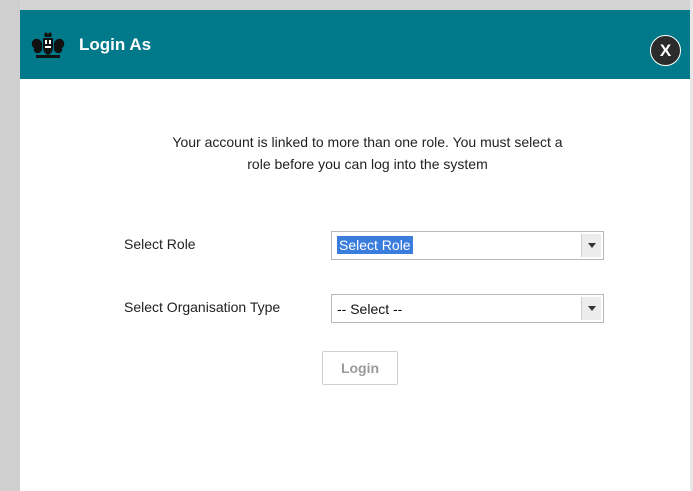 The height and width of the screenshot is (491, 693). I want to click on select-organisation-type-value: -- Select --, so click(370, 309).